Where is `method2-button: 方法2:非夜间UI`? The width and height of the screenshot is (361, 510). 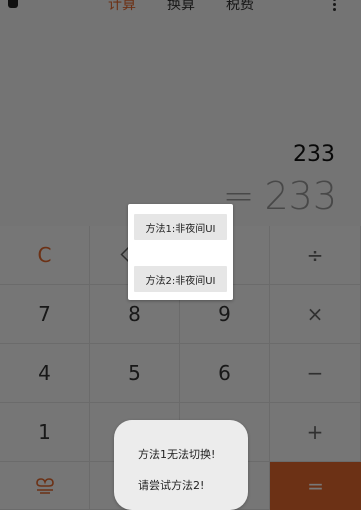
method2-button: 方法2:非夜间UI is located at coordinates (180, 279).